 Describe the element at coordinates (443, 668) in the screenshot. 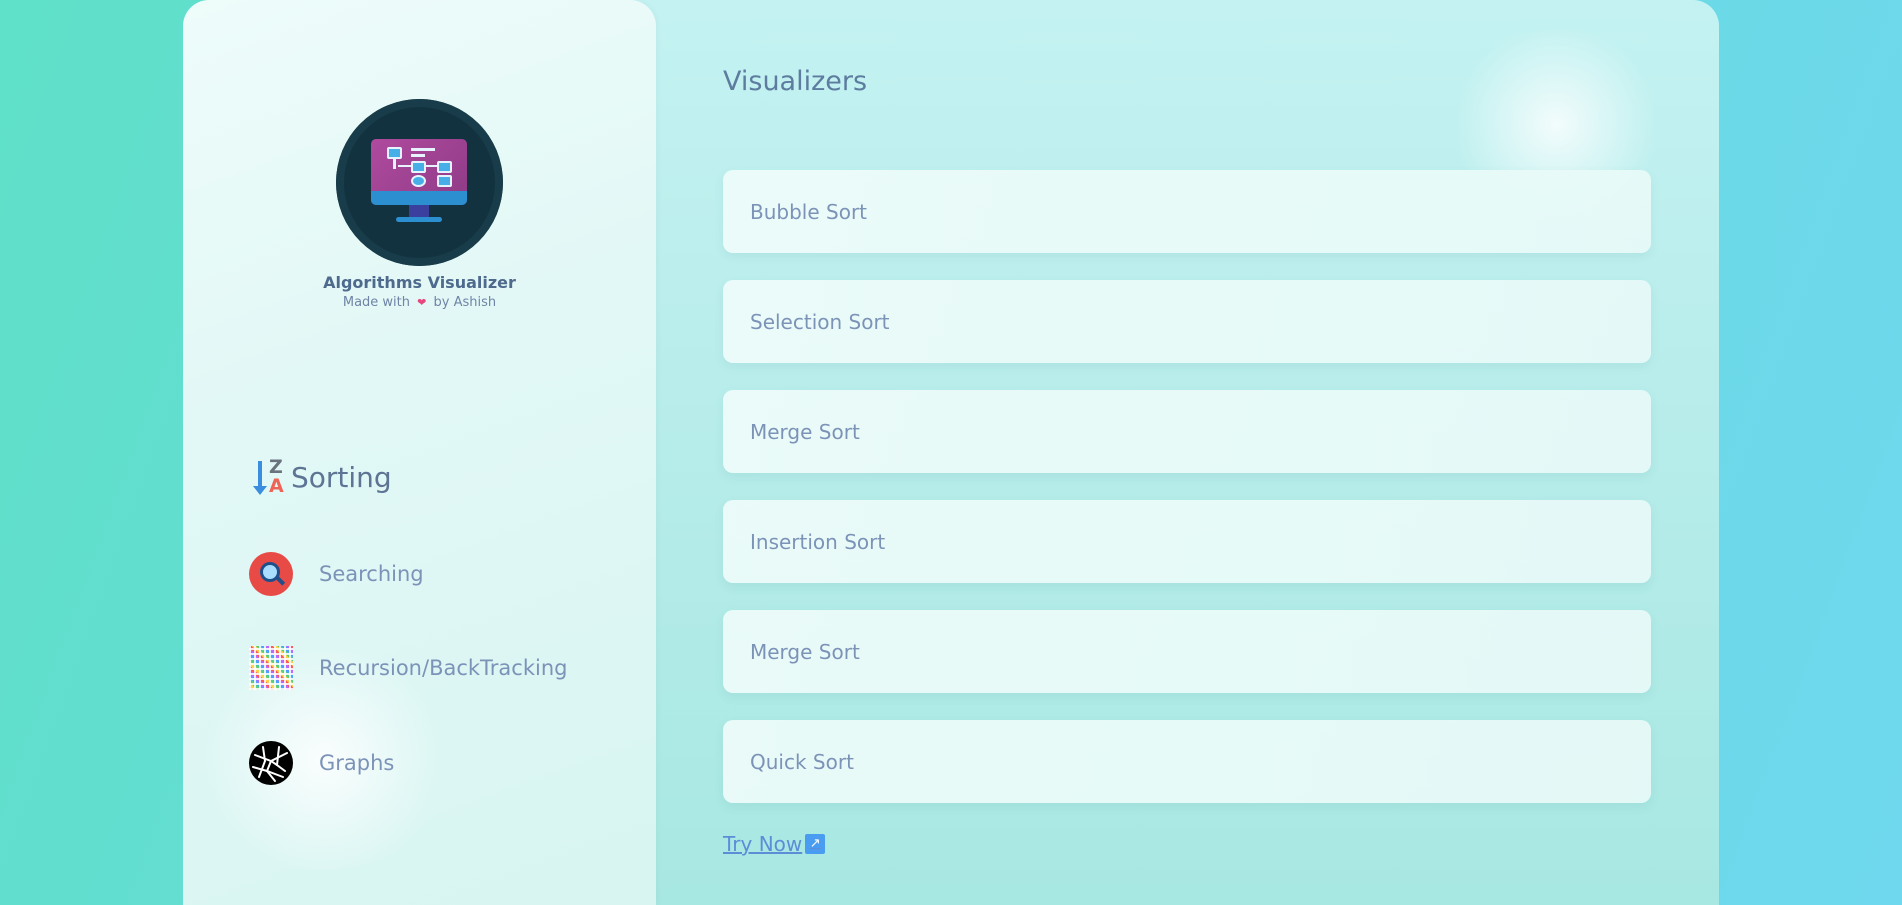

I see `nav-label-recursion: Recursion/BackTracking` at that location.